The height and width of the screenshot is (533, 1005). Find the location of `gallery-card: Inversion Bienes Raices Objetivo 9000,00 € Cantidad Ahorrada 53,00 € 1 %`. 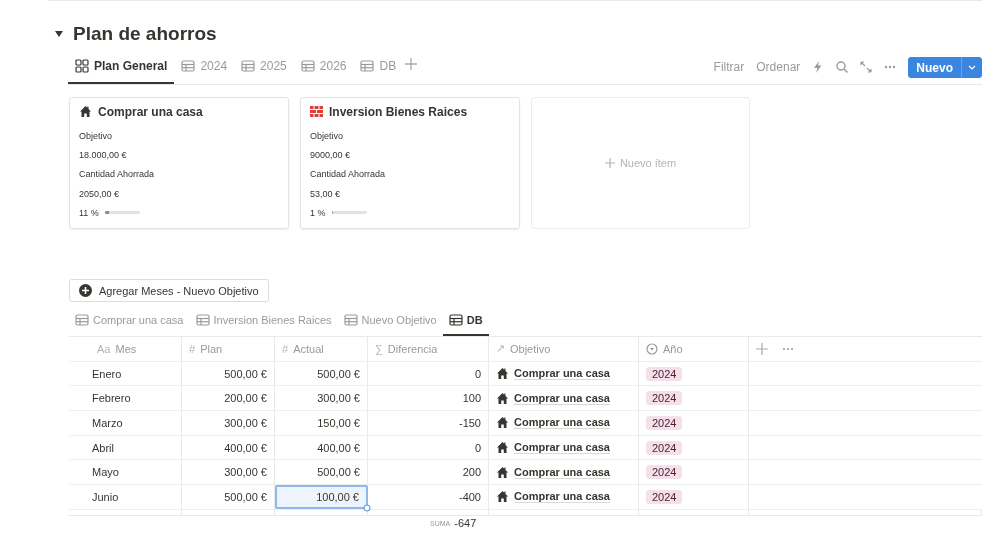

gallery-card: Inversion Bienes Raices Objetivo 9000,00 € Cantidad Ahorrada 53,00 € 1 % is located at coordinates (410, 163).